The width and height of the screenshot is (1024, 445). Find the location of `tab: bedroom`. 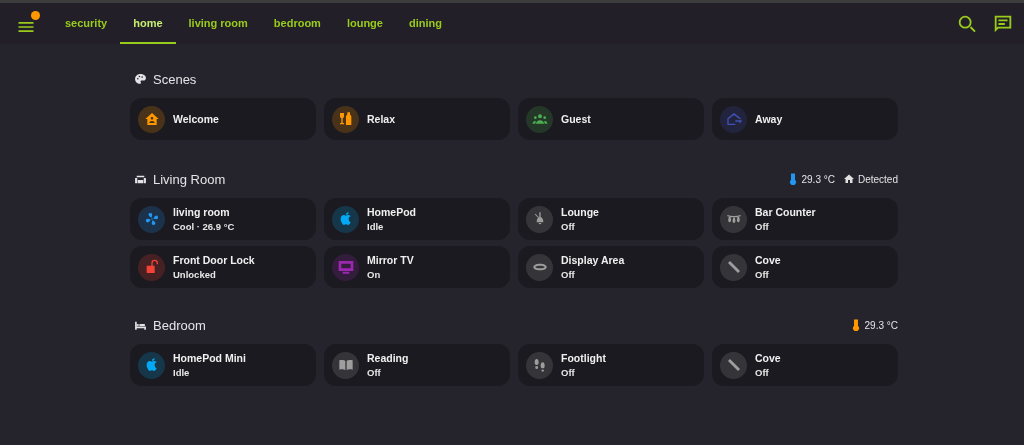

tab: bedroom is located at coordinates (297, 23).